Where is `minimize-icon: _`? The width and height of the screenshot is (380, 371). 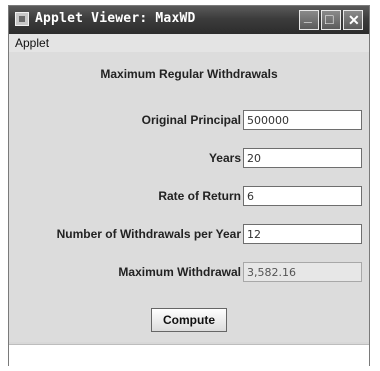
minimize-icon: _ is located at coordinates (308, 16).